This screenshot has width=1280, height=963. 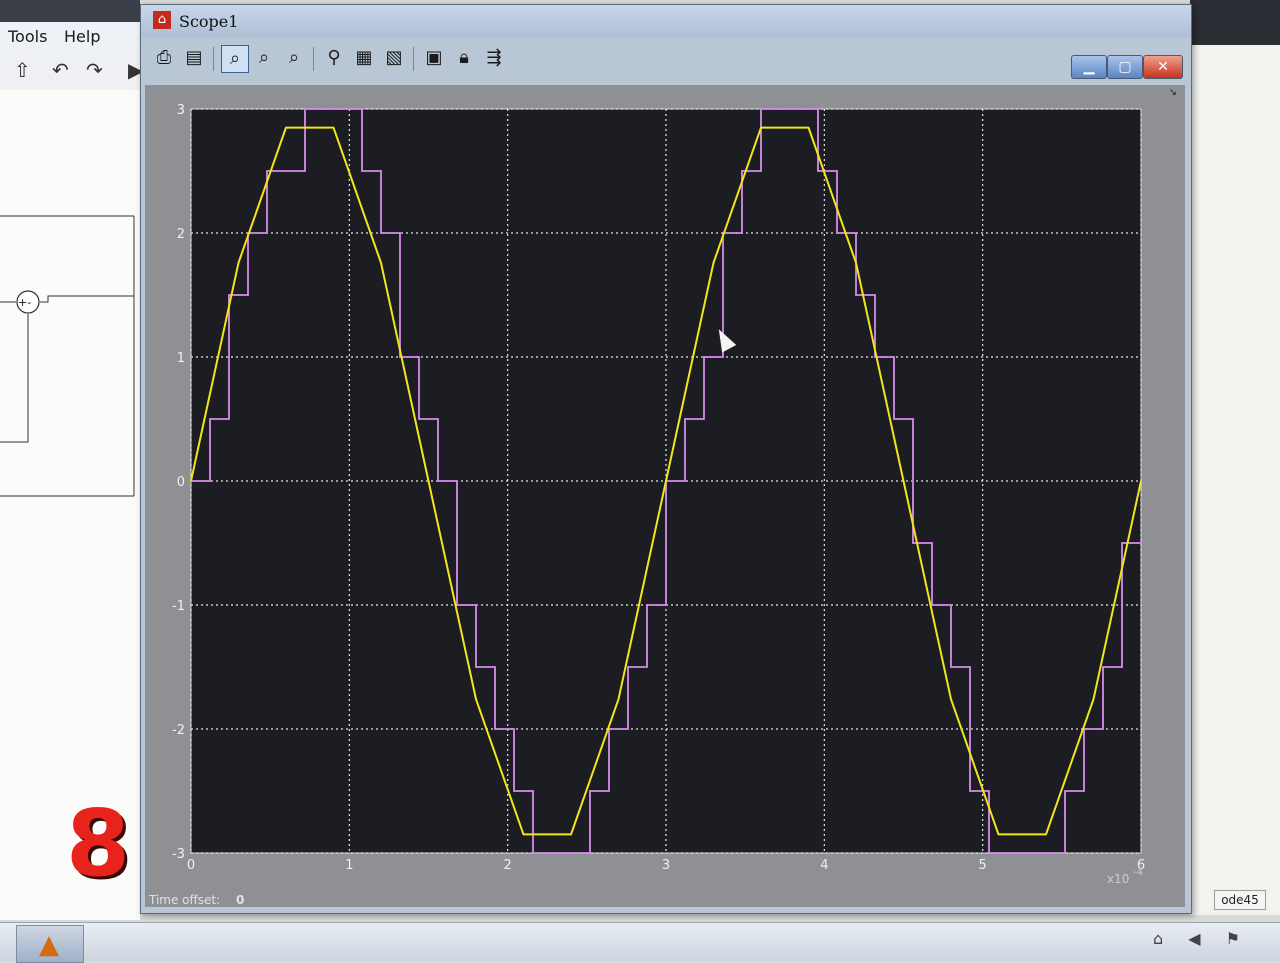 What do you see at coordinates (98, 843) in the screenshot?
I see `overlay-number: 8` at bounding box center [98, 843].